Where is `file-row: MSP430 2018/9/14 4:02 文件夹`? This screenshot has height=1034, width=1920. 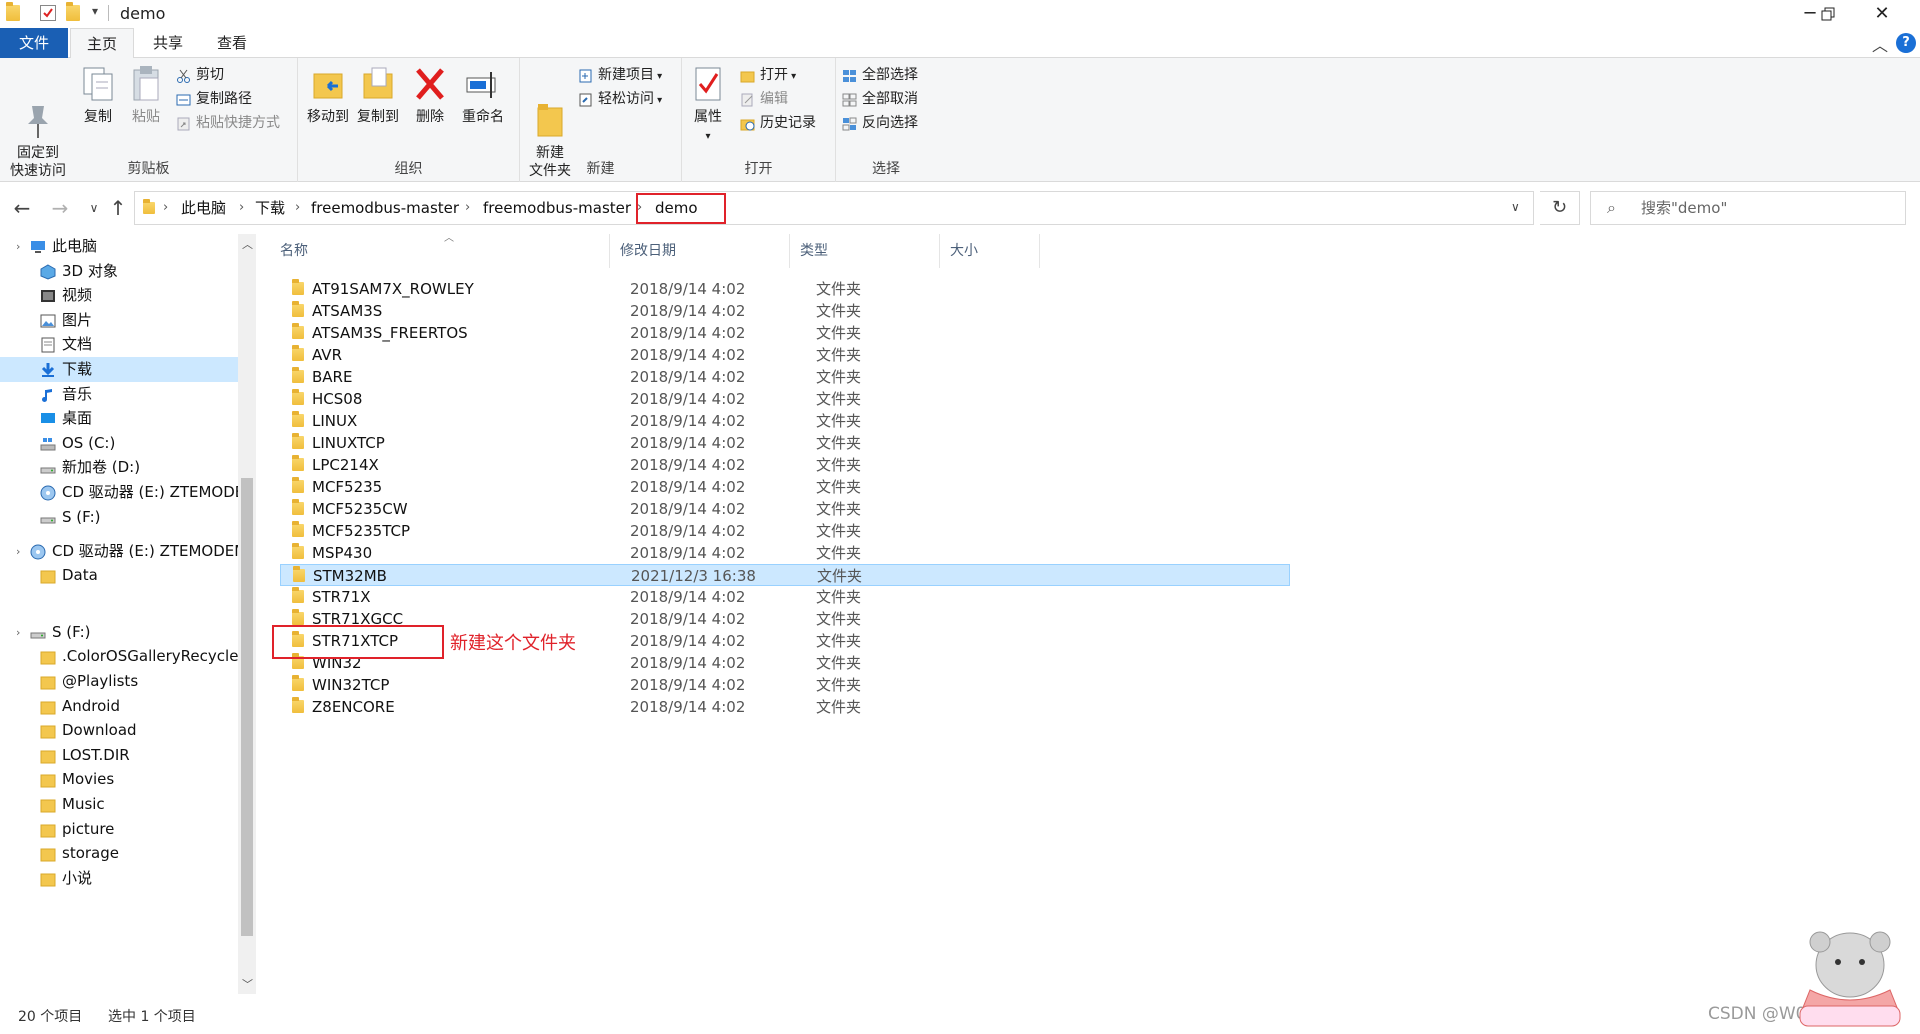 file-row: MSP430 2018/9/14 4:02 文件夹 is located at coordinates (785, 553).